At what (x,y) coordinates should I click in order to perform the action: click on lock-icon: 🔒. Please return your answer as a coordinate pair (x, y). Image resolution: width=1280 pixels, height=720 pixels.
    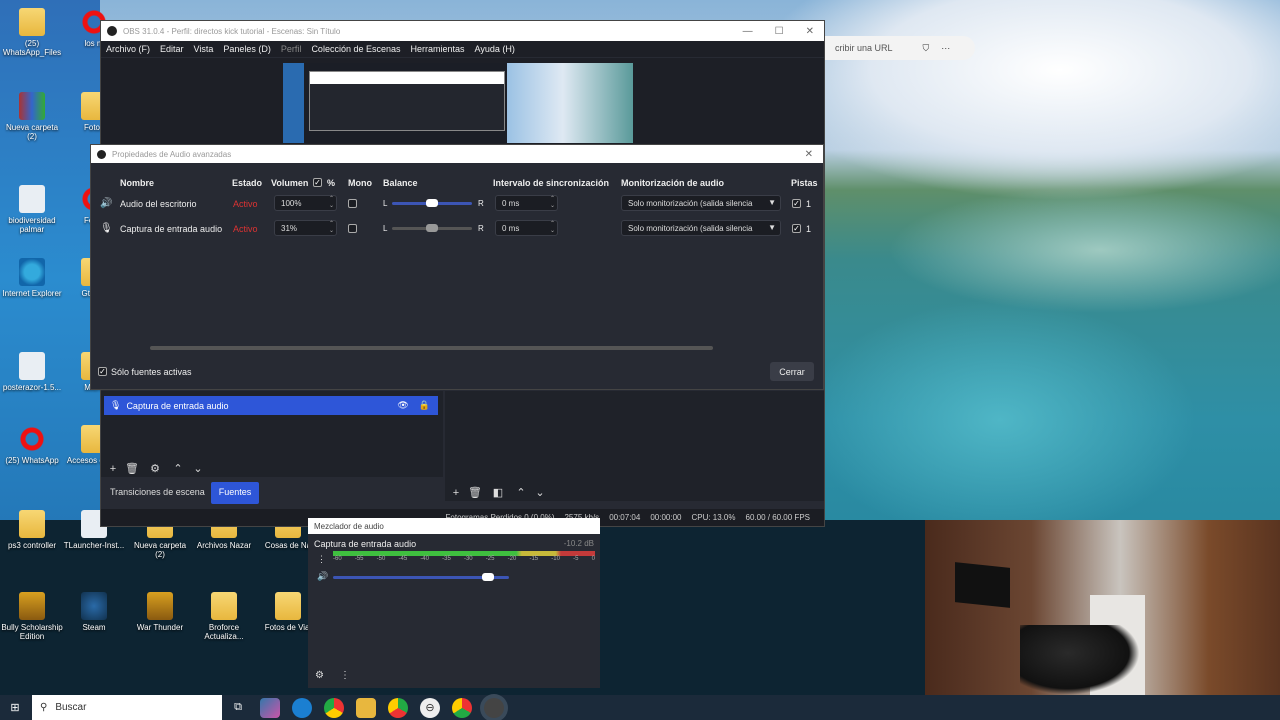
    Looking at the image, I should click on (424, 405).